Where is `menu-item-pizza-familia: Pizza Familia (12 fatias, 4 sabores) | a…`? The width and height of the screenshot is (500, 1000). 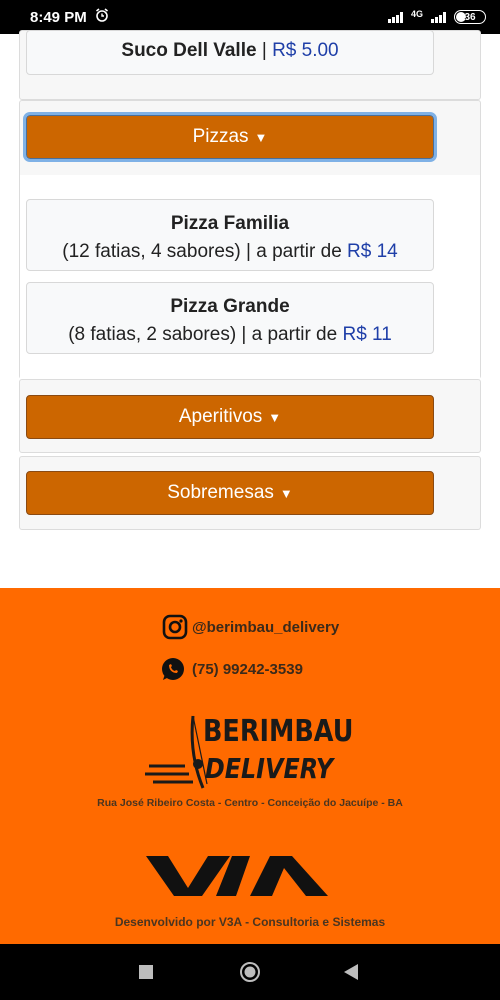
menu-item-pizza-familia: Pizza Familia (12 fatias, 4 sabores) | a… is located at coordinates (230, 235).